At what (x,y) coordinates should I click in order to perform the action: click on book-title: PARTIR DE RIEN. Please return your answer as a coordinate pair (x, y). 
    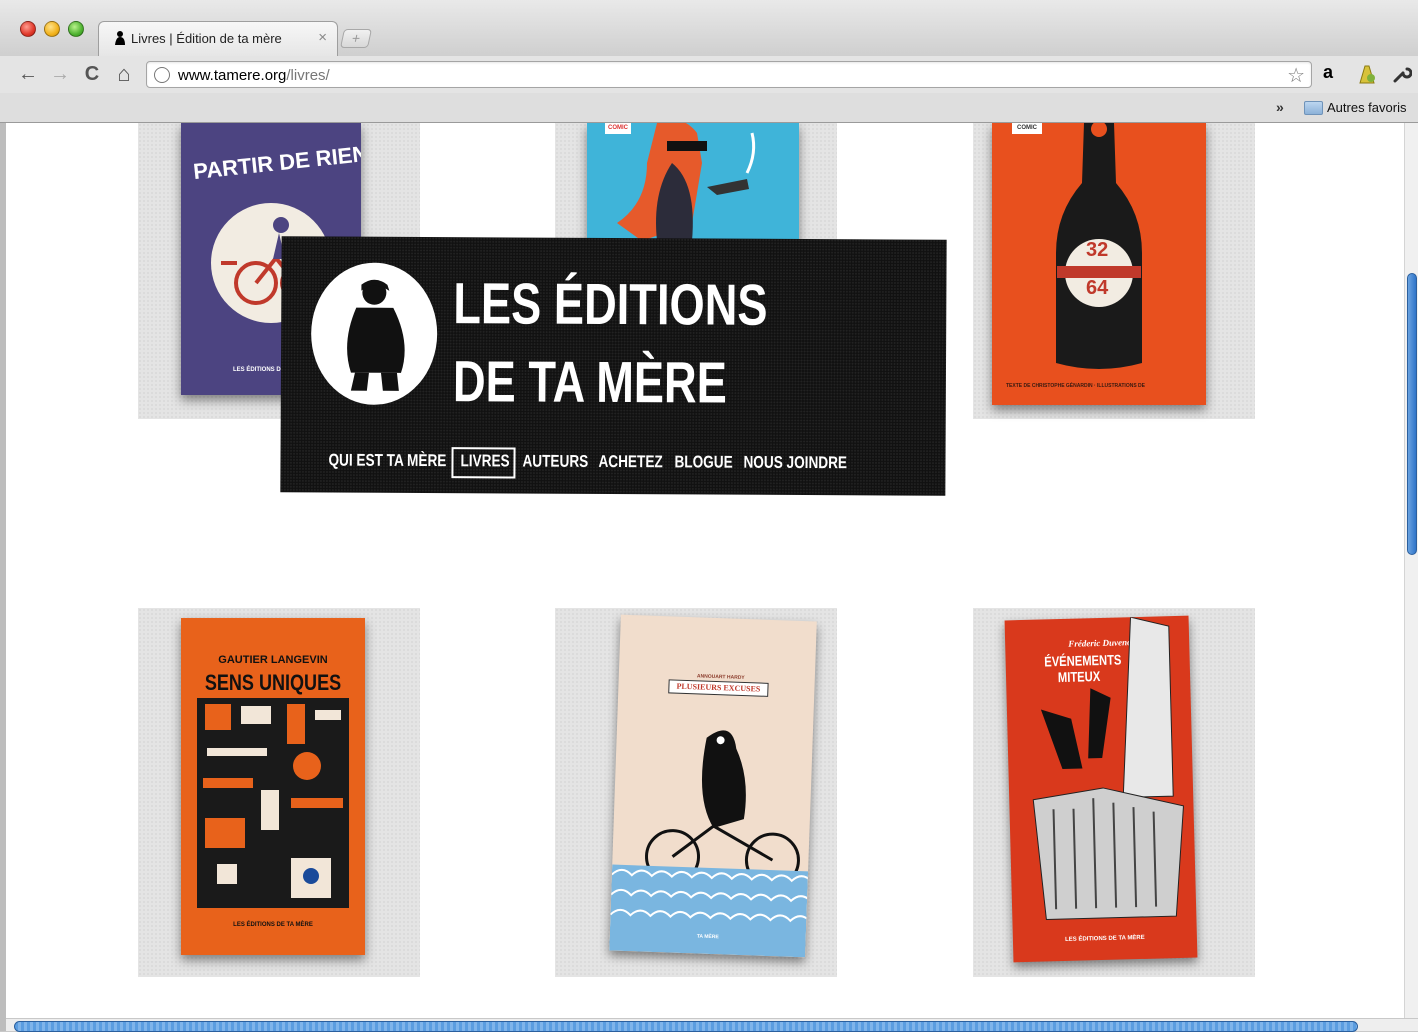
    Looking at the image, I should click on (271, 164).